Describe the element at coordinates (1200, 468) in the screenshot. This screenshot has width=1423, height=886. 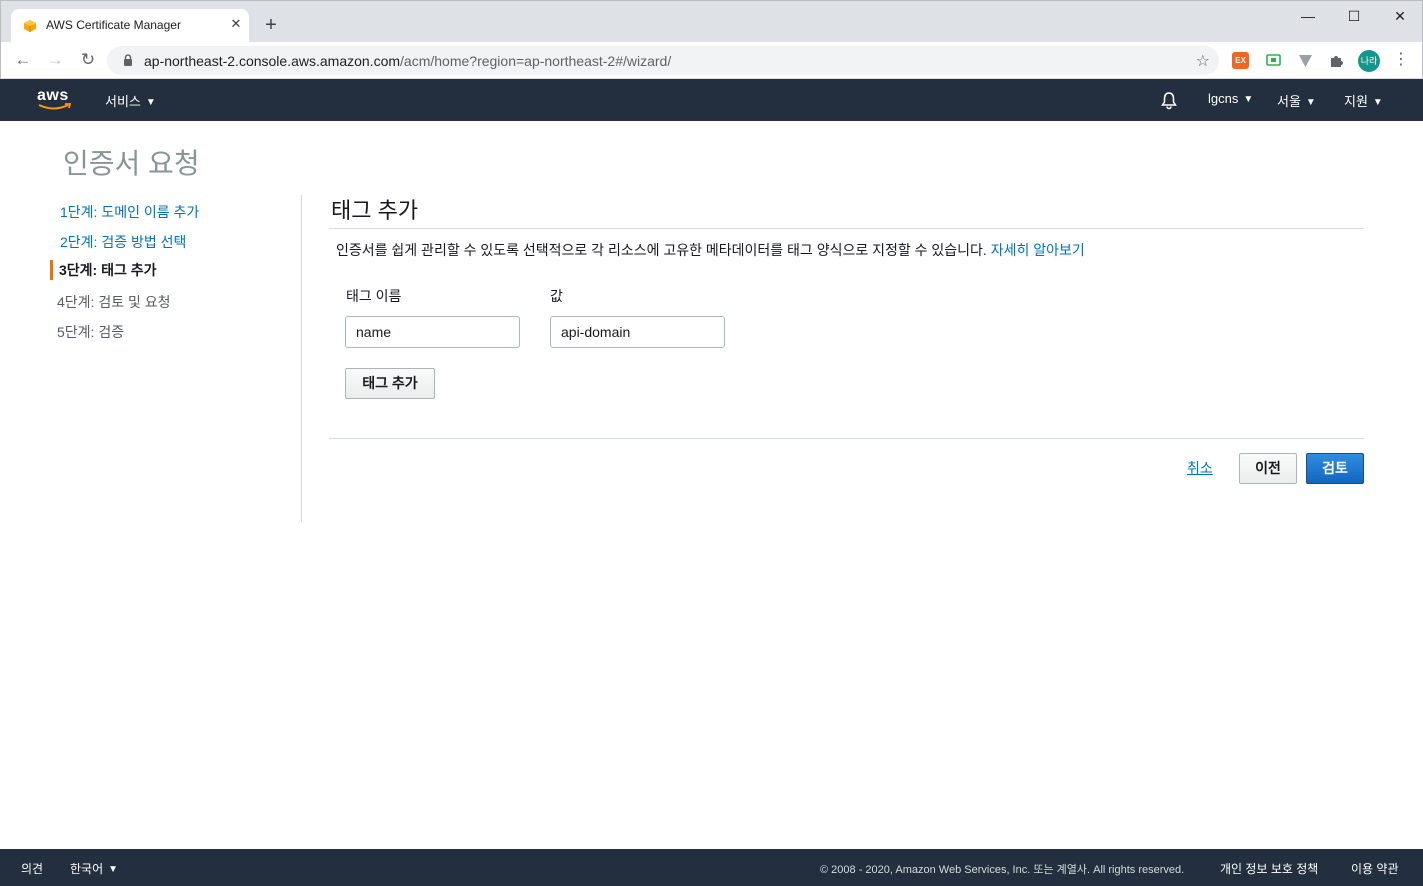
I see `cancel-link: 취소` at that location.